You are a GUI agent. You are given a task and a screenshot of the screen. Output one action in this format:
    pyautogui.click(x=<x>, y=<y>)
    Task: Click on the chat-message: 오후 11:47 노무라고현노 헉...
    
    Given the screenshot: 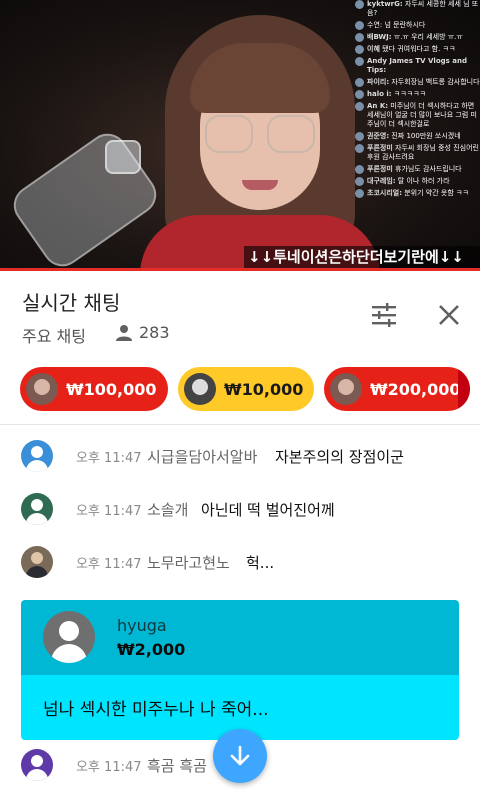 What is the action you would take?
    pyautogui.click(x=240, y=562)
    